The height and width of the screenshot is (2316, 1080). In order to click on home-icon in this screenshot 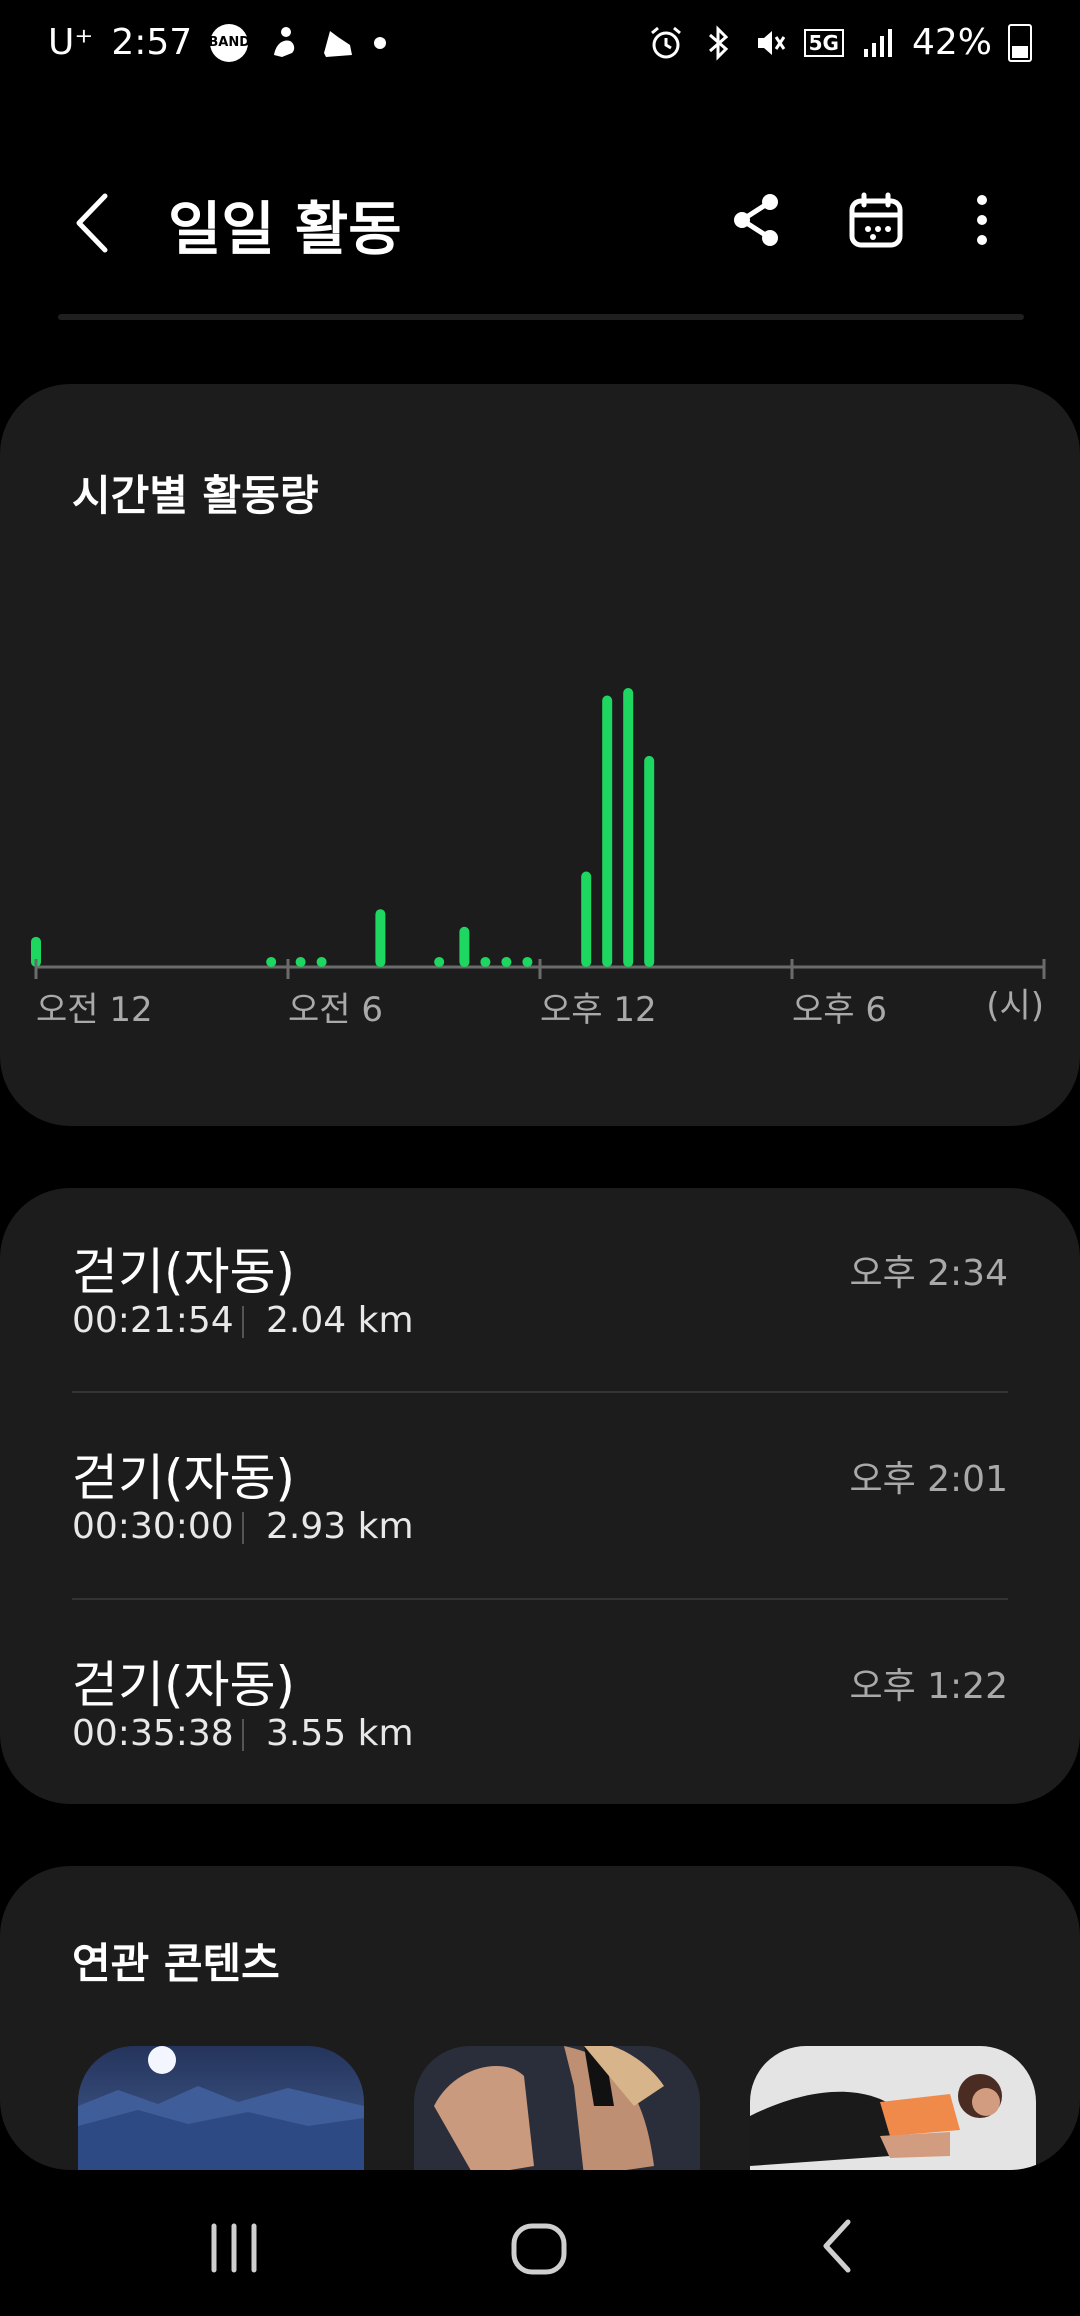, I will do `click(539, 2249)`.